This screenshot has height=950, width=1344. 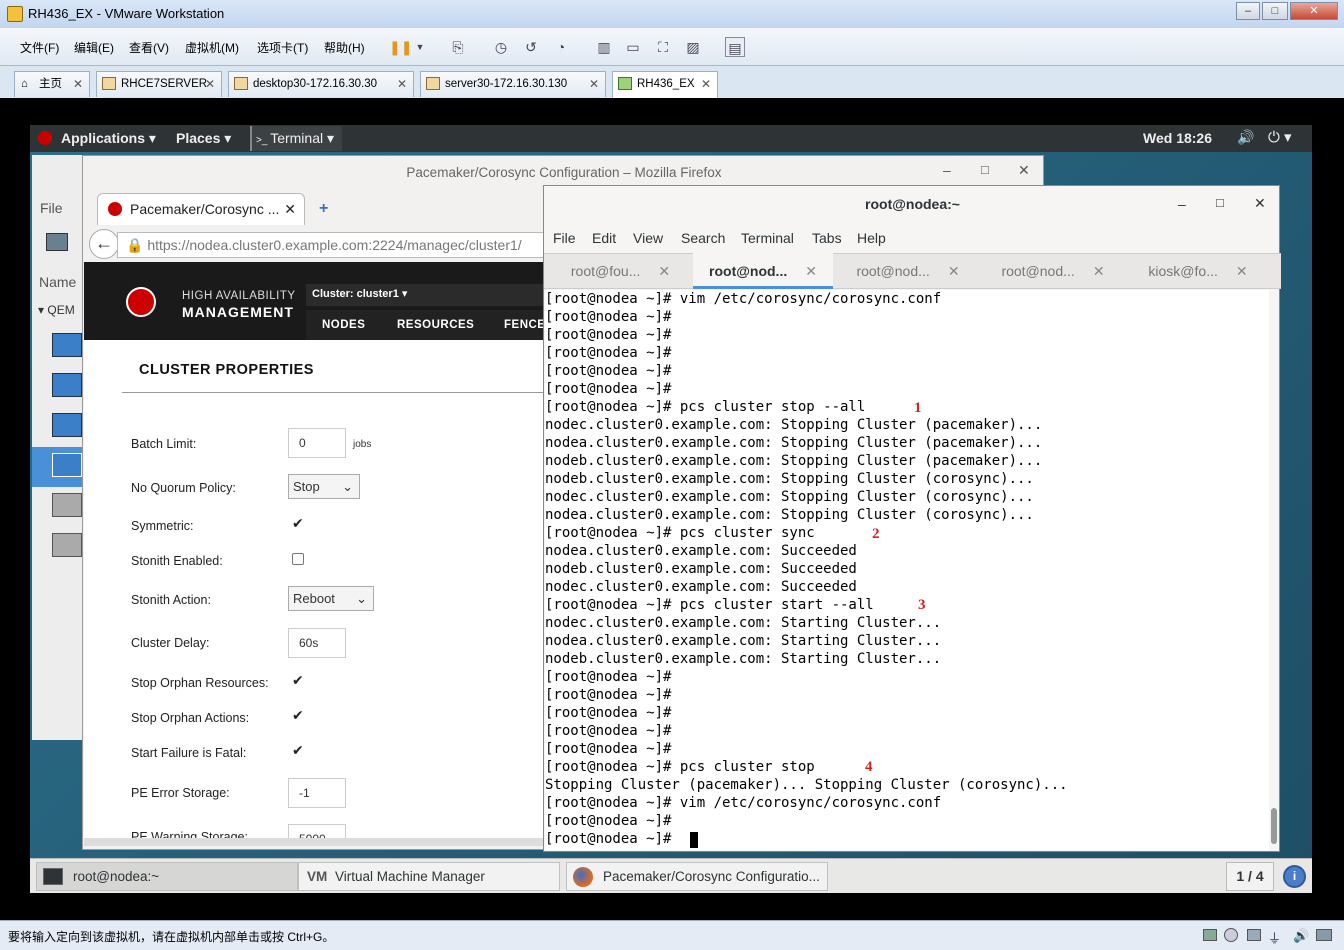 I want to click on volume-icon: 🔊, so click(x=1245, y=137).